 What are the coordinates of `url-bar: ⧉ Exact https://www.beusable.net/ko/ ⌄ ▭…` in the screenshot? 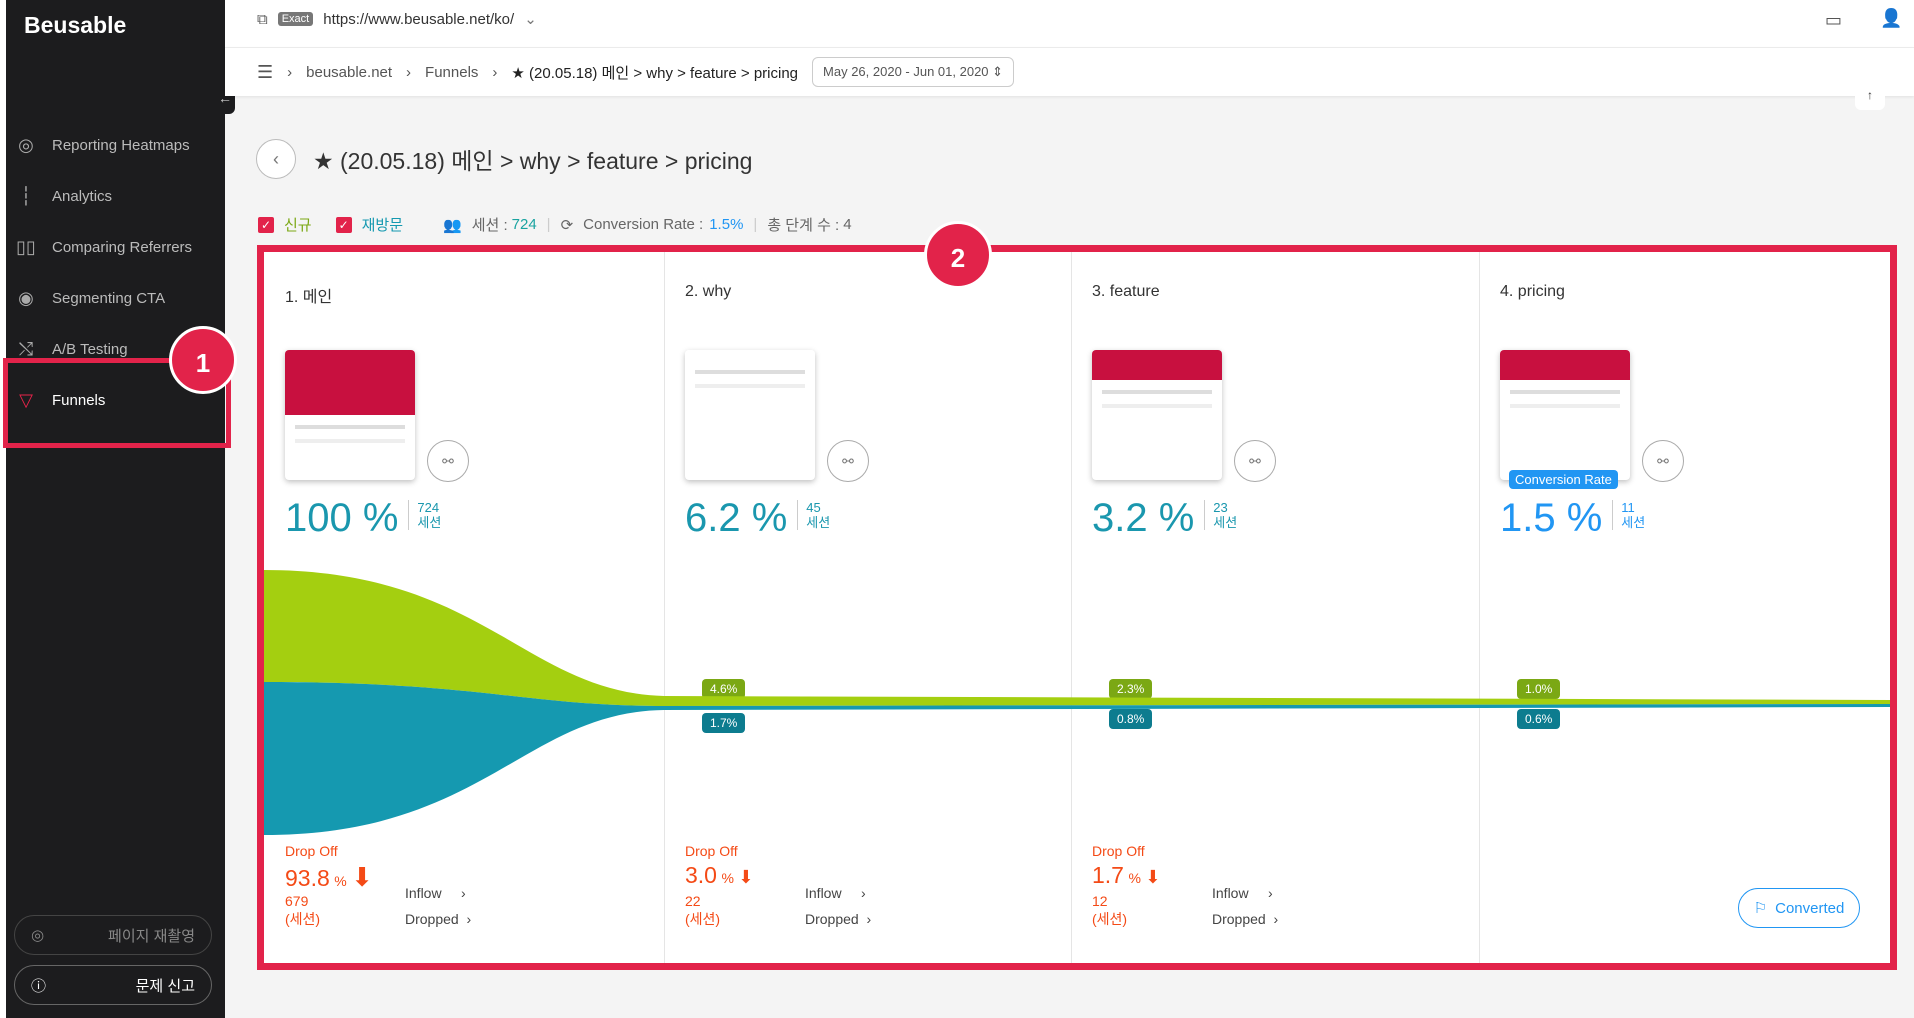 It's located at (1069, 24).